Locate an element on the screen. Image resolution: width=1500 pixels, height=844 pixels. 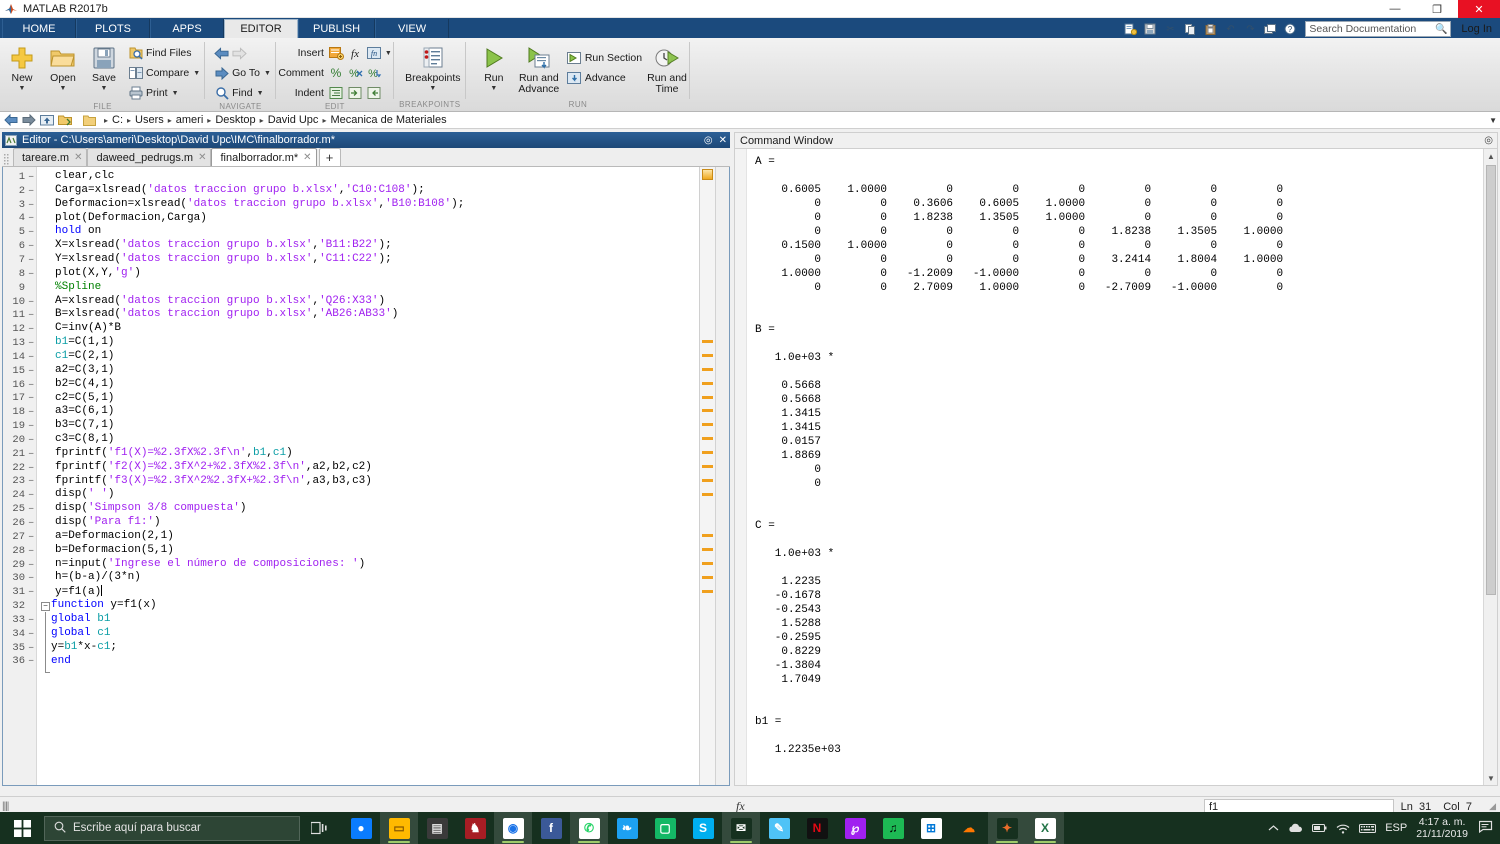
code-analyzer-status-indicator is located at coordinates (707, 174).